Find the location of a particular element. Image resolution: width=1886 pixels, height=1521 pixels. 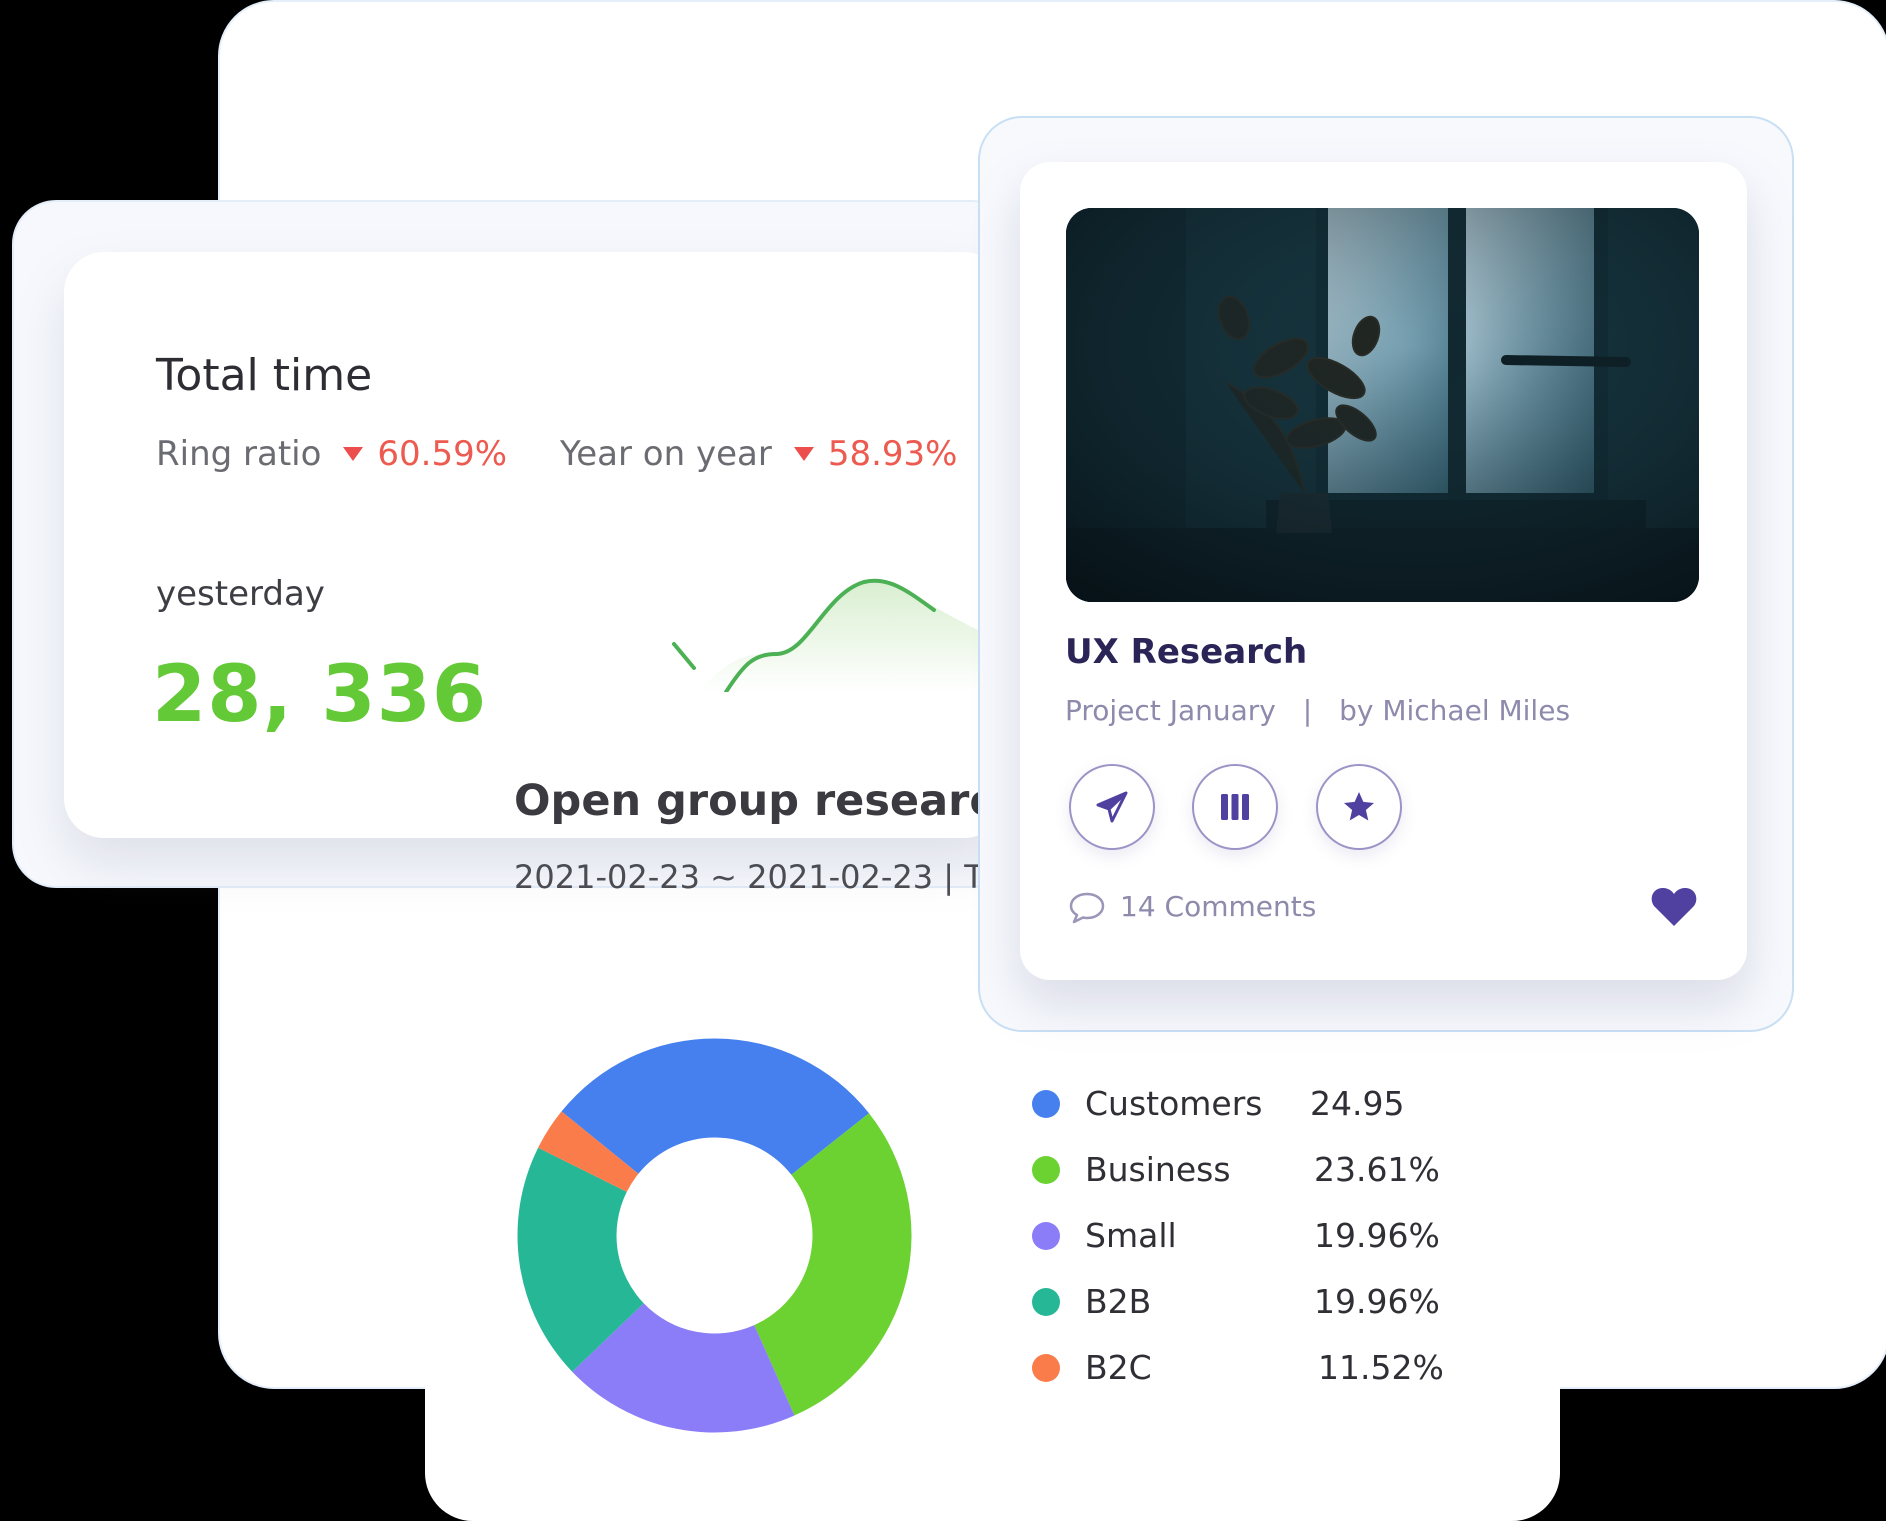

legend-label: B2B is located at coordinates (1118, 1301).